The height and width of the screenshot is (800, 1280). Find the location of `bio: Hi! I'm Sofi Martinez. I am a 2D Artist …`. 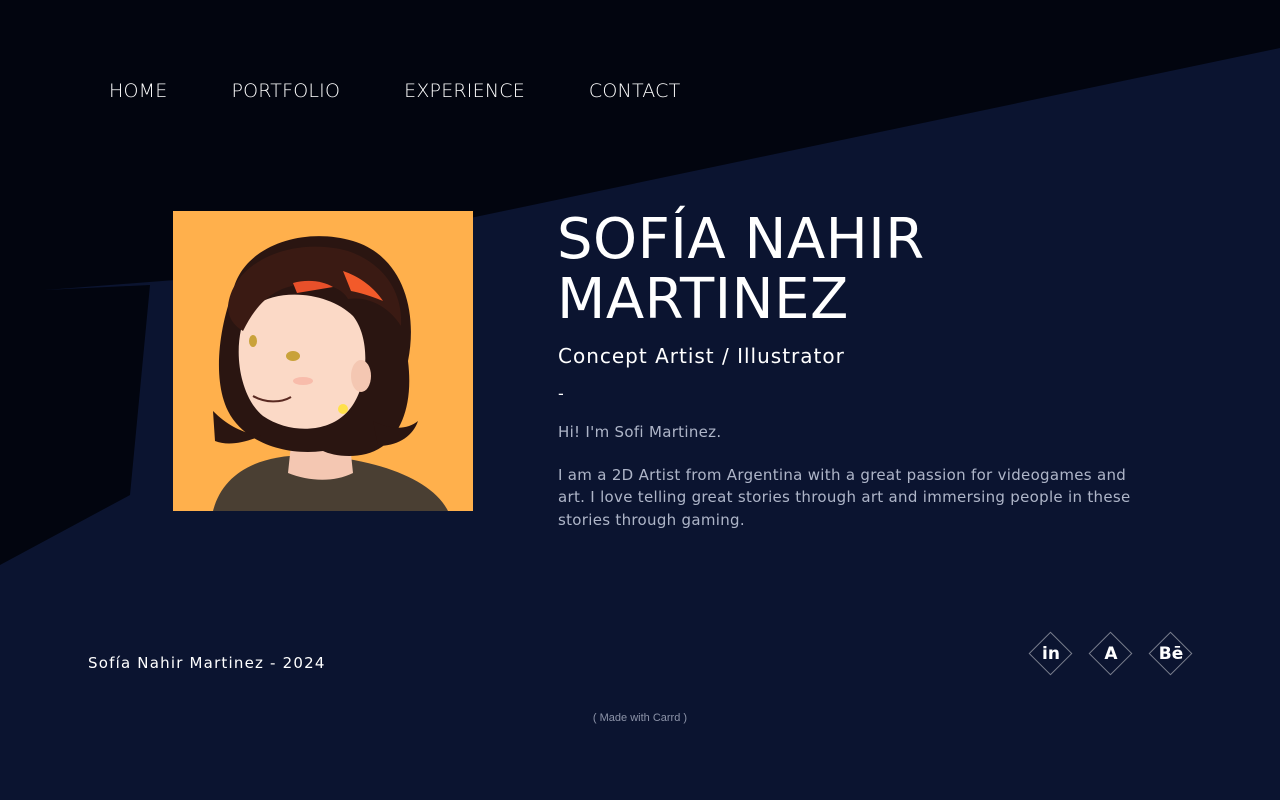

bio: Hi! I'm Sofi Martinez. I am a 2D Artist … is located at coordinates (858, 486).